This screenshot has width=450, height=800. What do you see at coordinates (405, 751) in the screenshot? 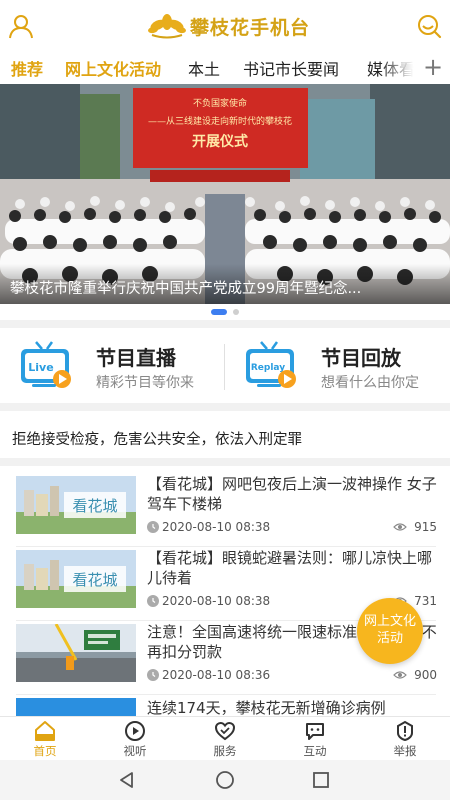
I see `nav-report-label: 举报` at bounding box center [405, 751].